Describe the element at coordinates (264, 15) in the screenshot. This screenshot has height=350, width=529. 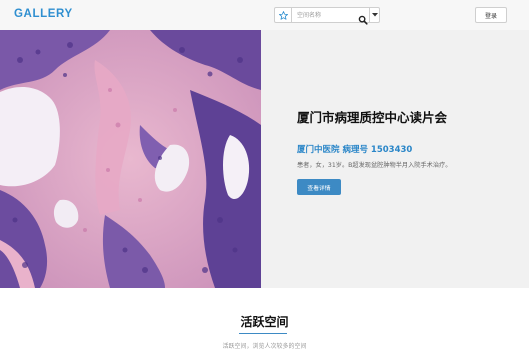
I see `top-navbar: GALLERY 登录` at that location.